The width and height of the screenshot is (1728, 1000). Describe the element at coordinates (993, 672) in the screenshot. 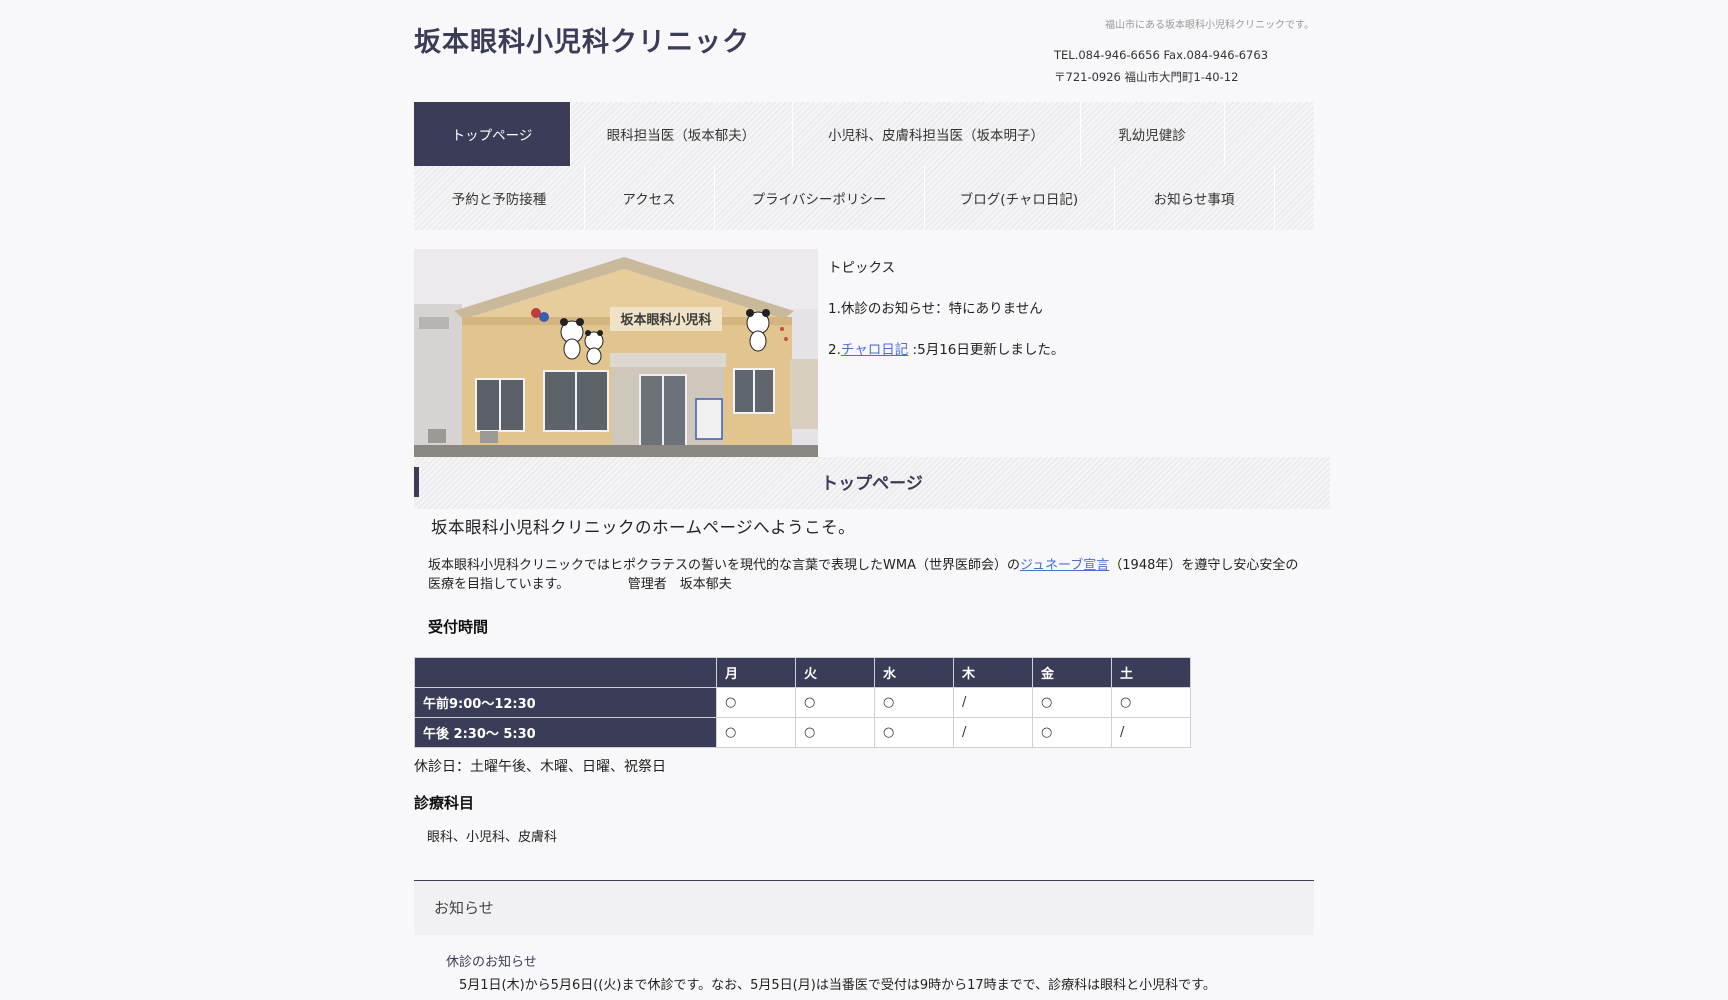

I see `day-header: 木` at that location.